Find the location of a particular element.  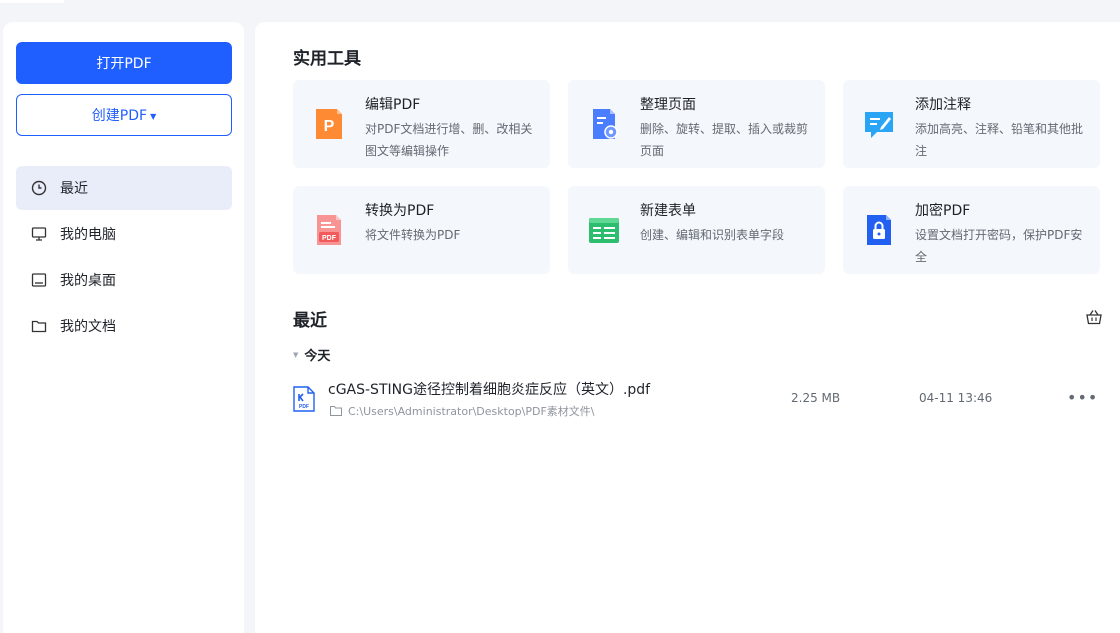

tools-title: 实用工具 is located at coordinates (327, 59).